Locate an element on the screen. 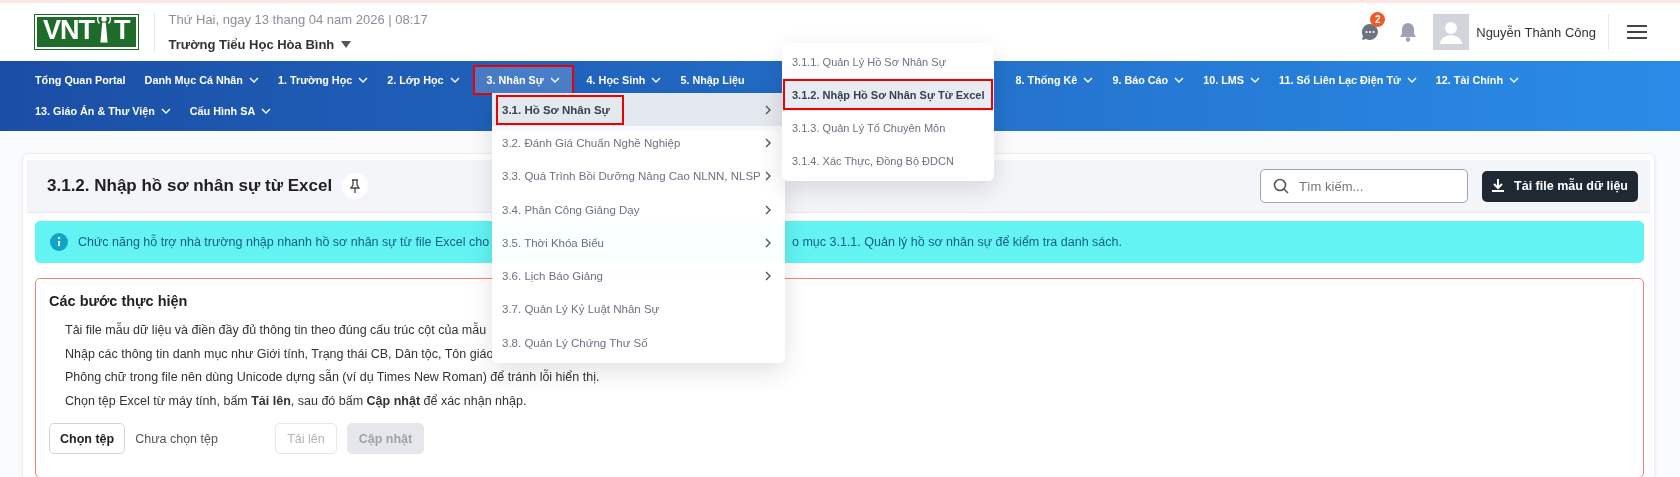 The width and height of the screenshot is (1680, 477). menu-item: 3.1. Hồ Sơ Nhân Sự is located at coordinates (638, 110).